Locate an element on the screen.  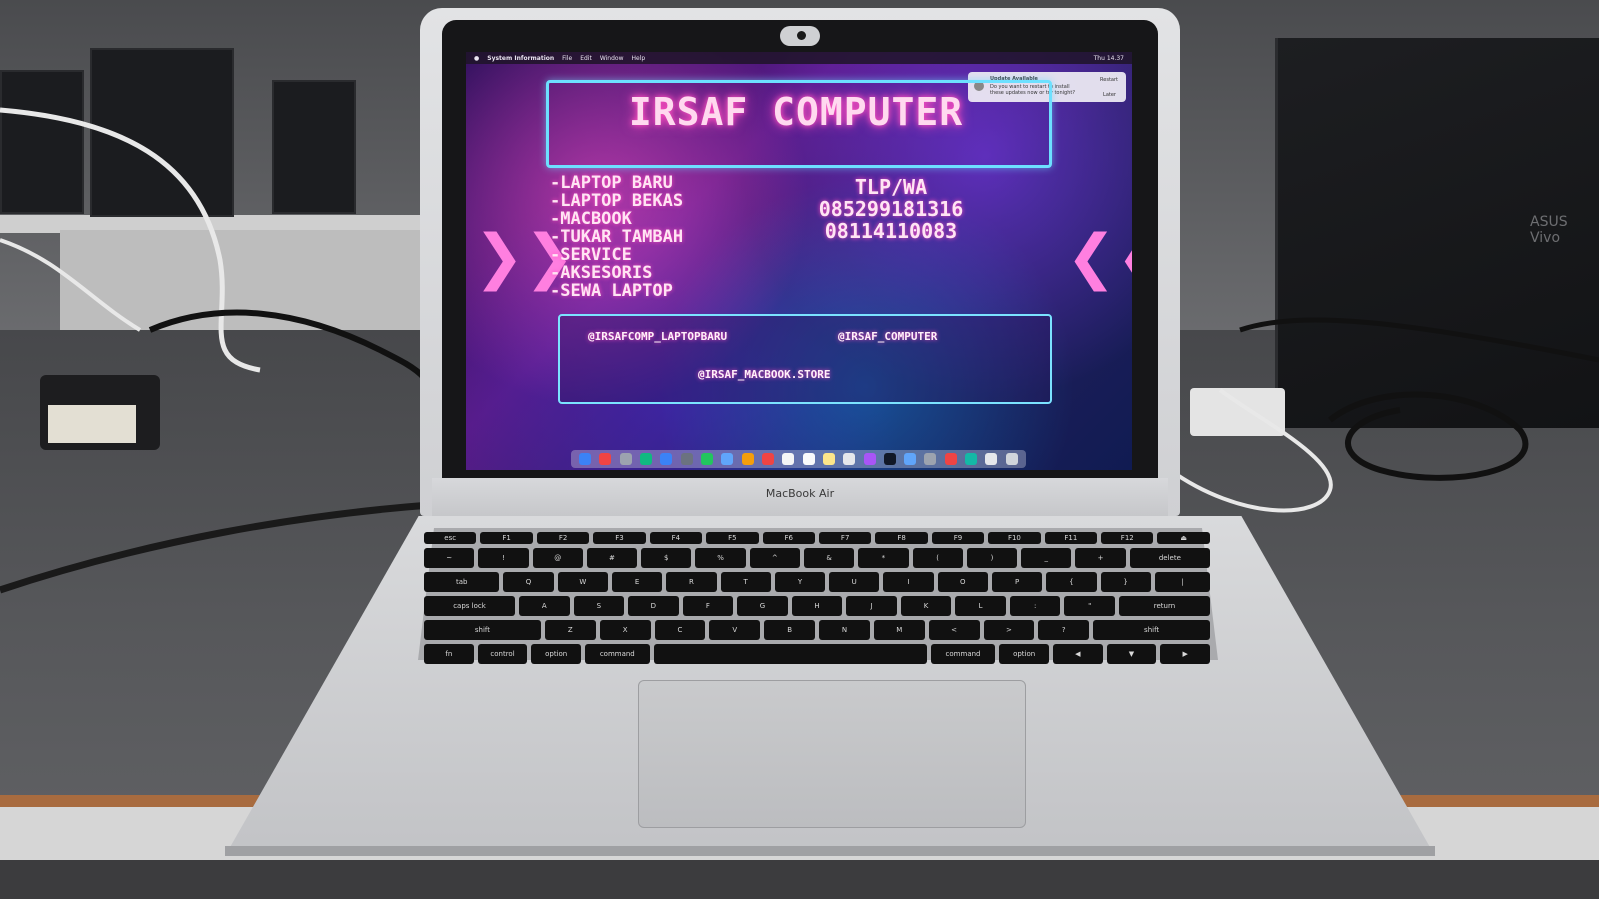
key: R is located at coordinates (691, 582).